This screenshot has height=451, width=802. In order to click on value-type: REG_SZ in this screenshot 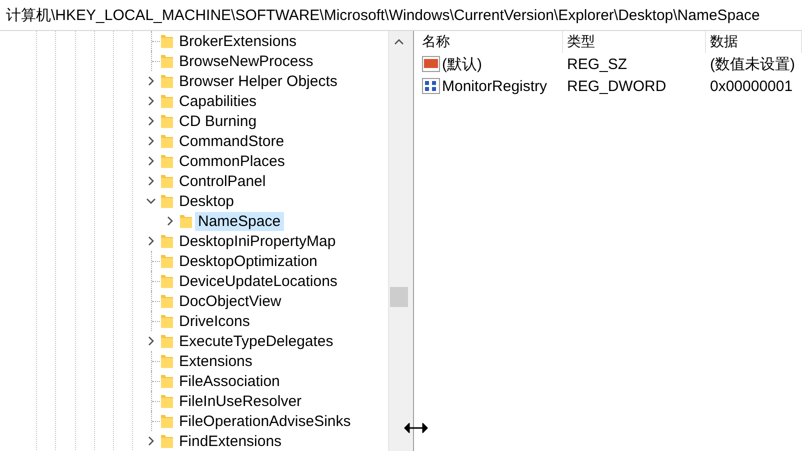, I will do `click(597, 64)`.